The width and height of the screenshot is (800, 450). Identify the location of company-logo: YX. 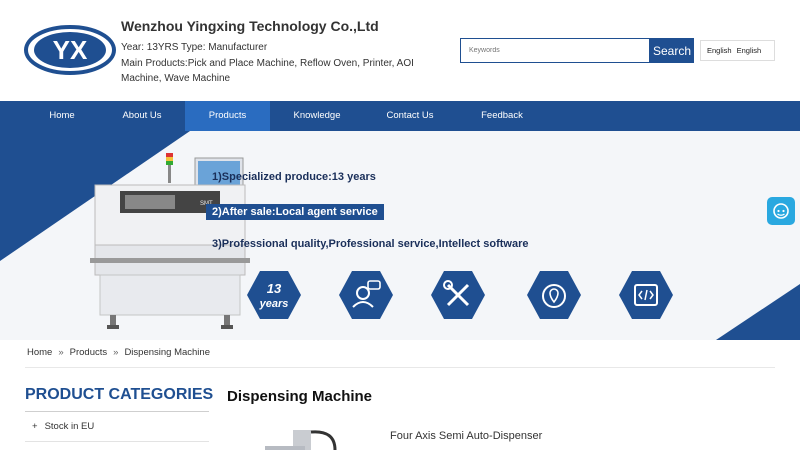
(70, 50).